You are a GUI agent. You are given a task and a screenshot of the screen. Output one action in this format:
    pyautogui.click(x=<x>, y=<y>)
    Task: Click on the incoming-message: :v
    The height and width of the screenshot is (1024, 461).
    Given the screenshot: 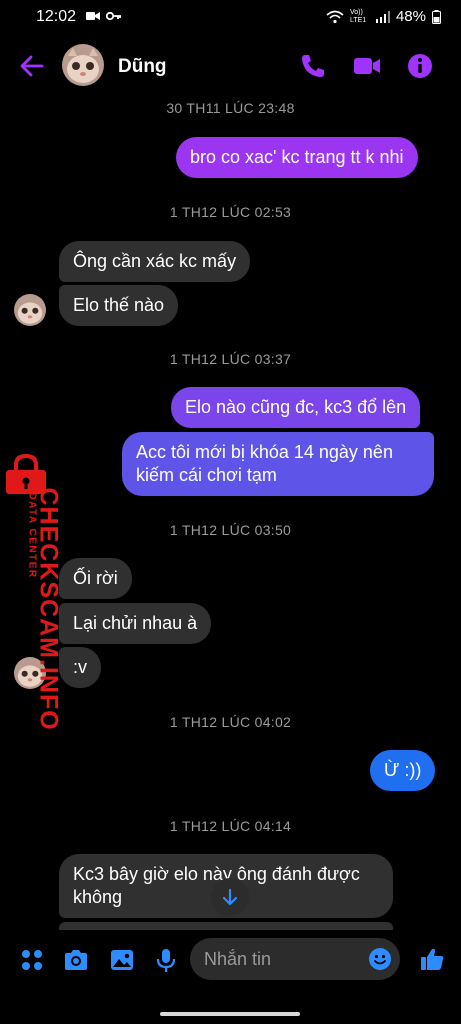 What is the action you would take?
    pyautogui.click(x=80, y=667)
    